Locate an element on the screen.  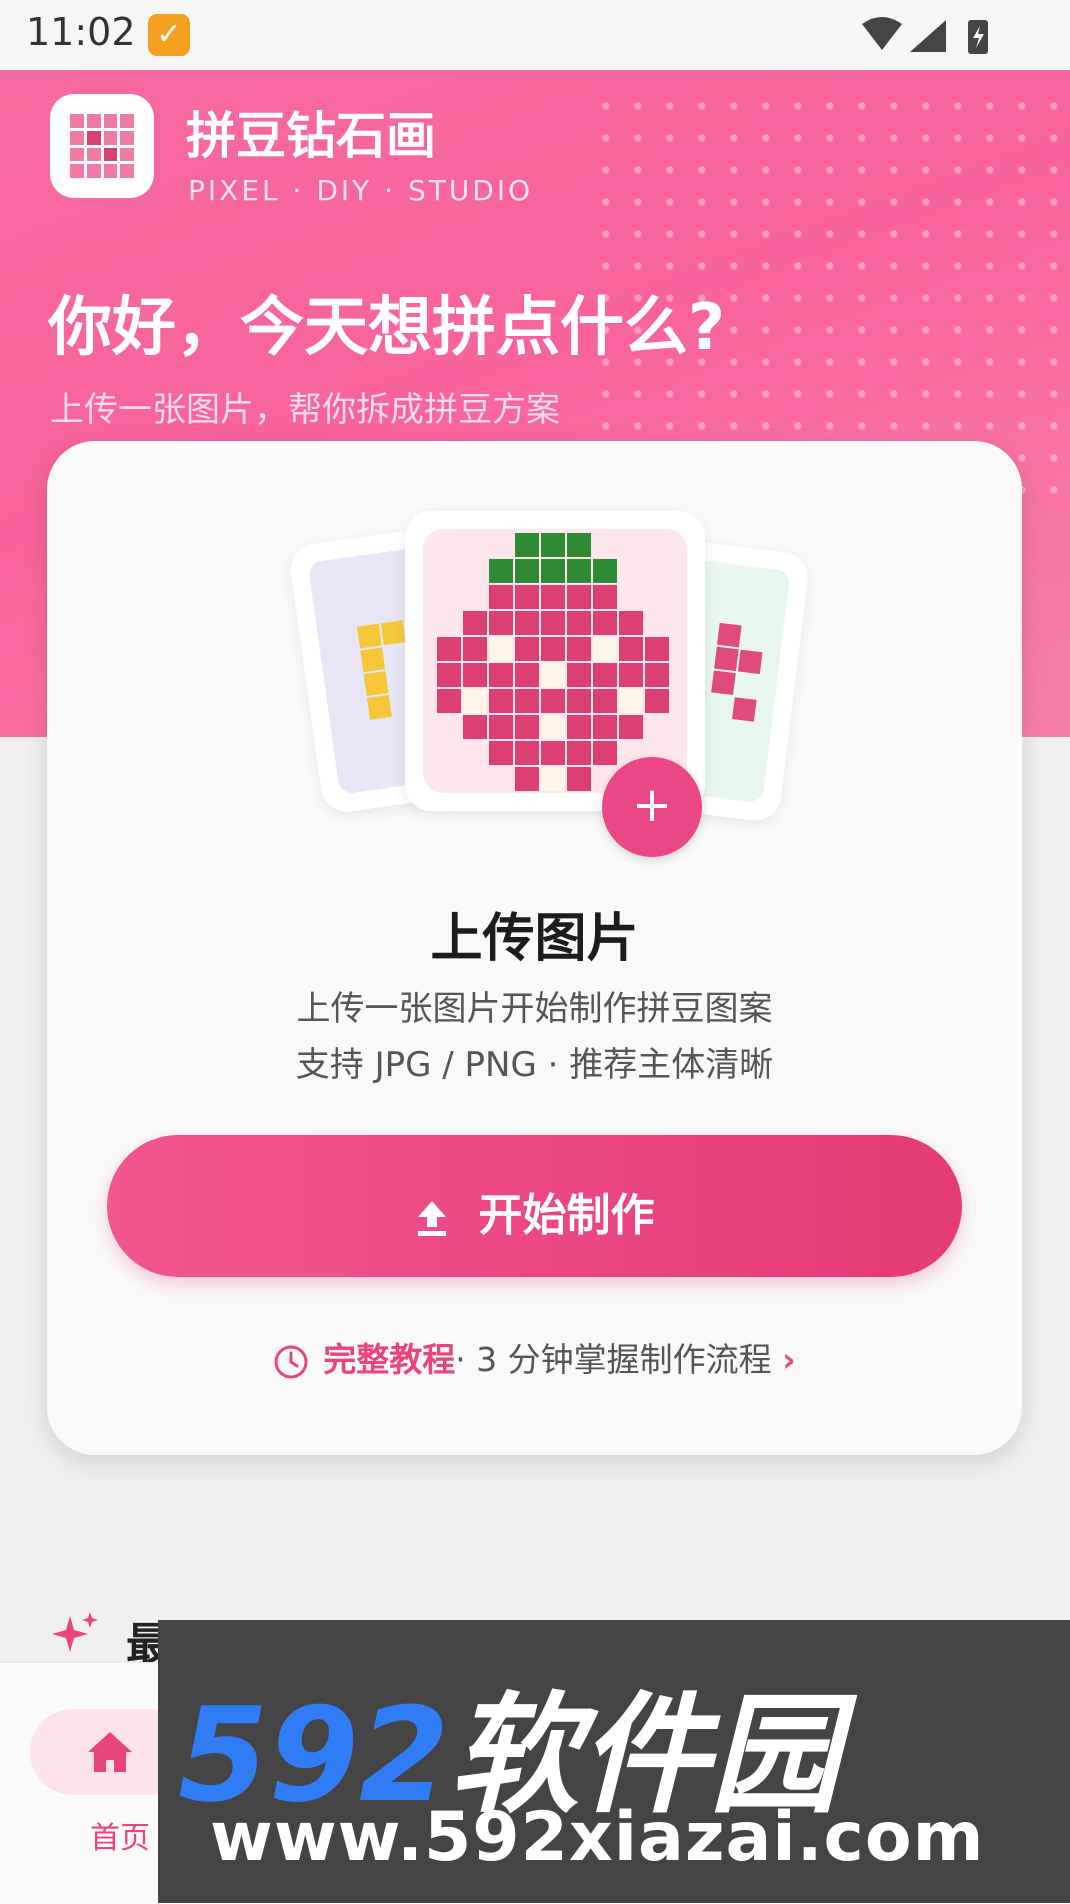
add-image-button: + is located at coordinates (652, 807).